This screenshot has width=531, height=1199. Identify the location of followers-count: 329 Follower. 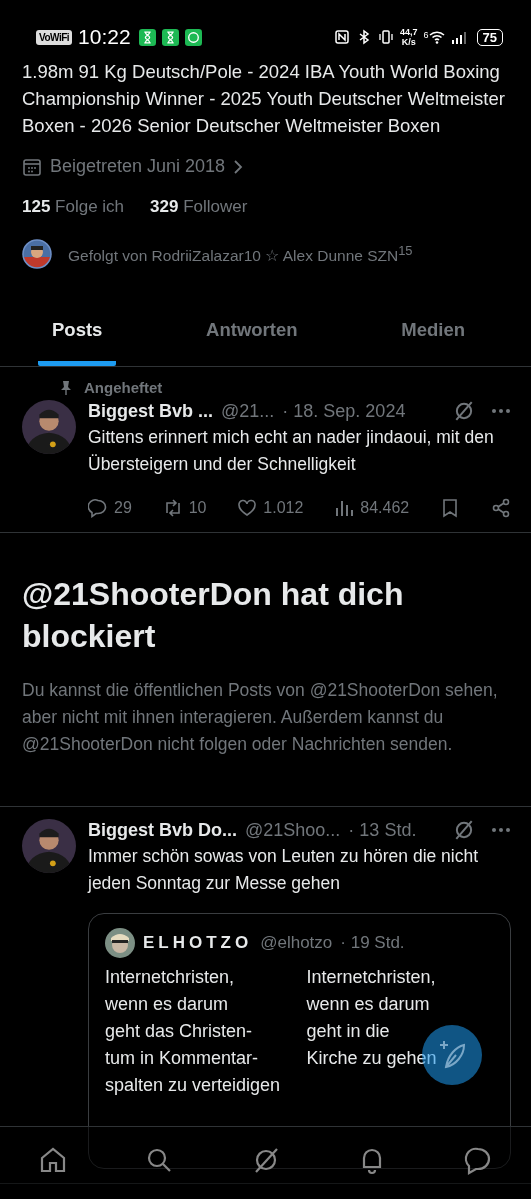
(199, 207).